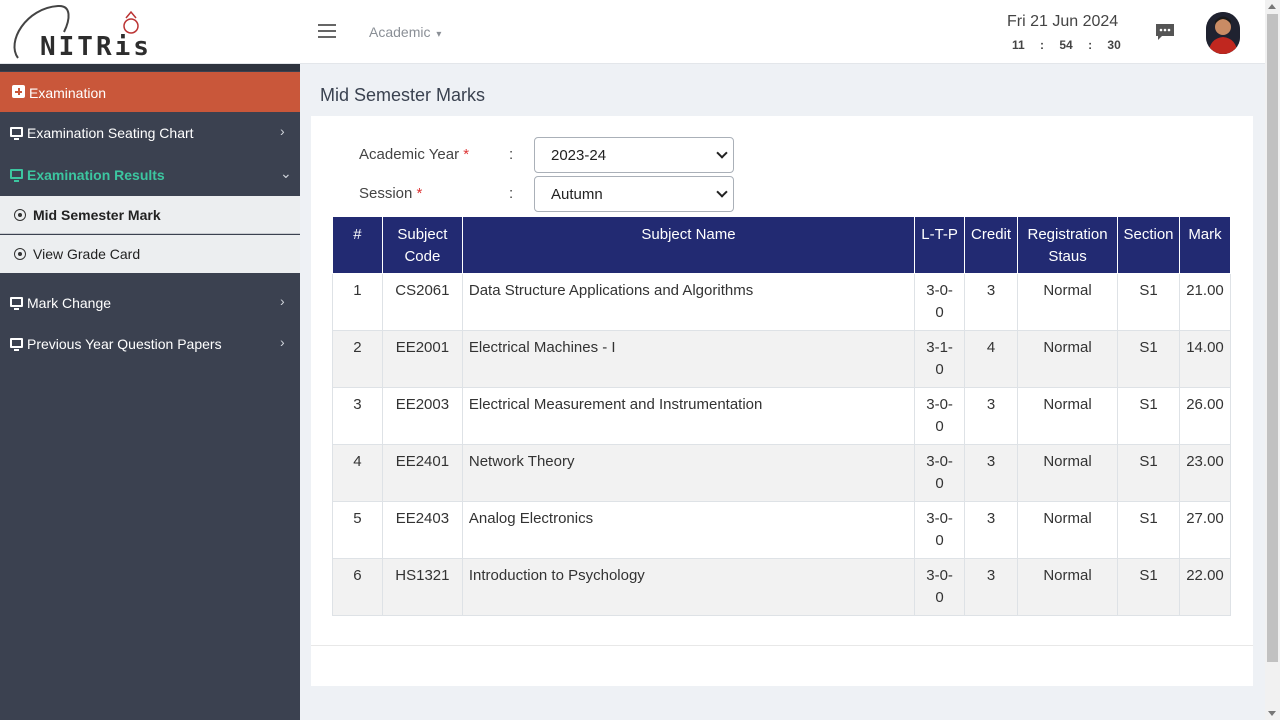 Image resolution: width=1280 pixels, height=720 pixels. What do you see at coordinates (1272, 6) in the screenshot?
I see `scroll-up-icon` at bounding box center [1272, 6].